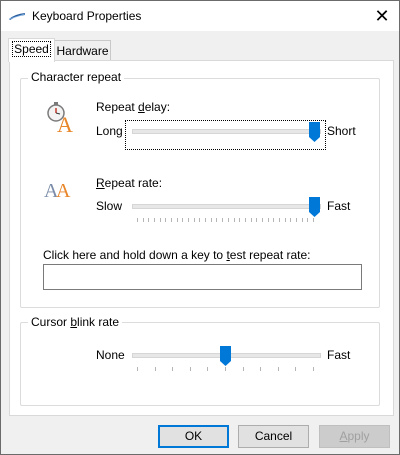  What do you see at coordinates (225, 356) in the screenshot?
I see `cursor-blink-slider-thumb` at bounding box center [225, 356].